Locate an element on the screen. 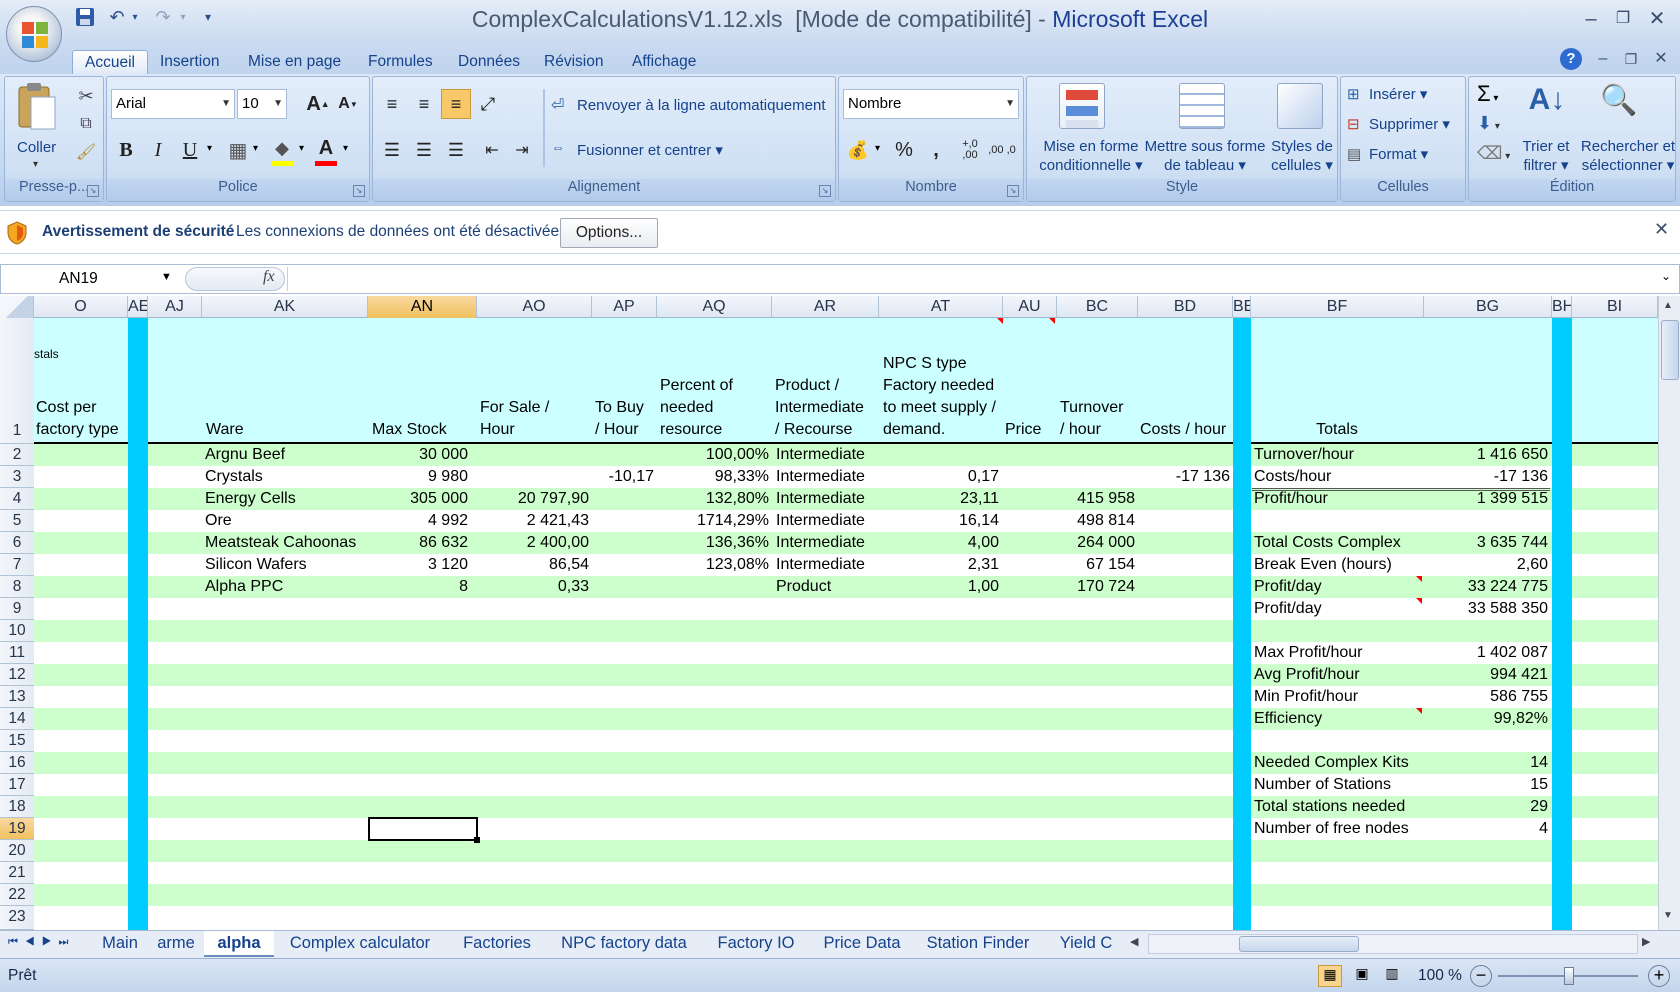 The width and height of the screenshot is (1680, 992). tab-mise-en-page: Mise en page is located at coordinates (294, 63).